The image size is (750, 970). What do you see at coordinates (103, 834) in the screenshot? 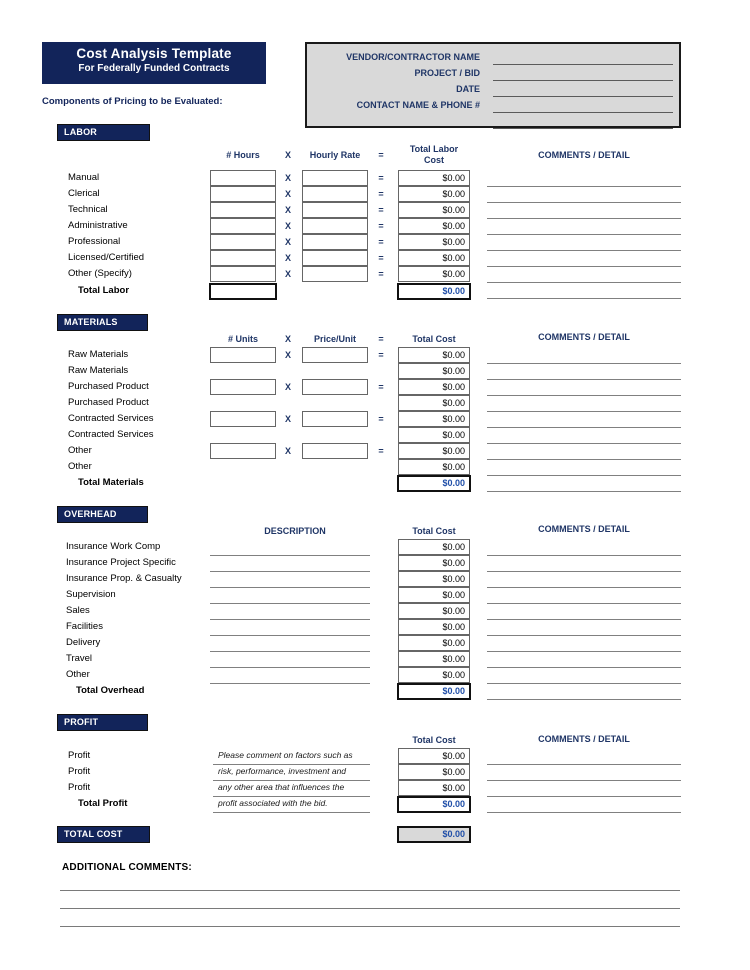
I see `section-header-total-cost: TOTAL COST` at bounding box center [103, 834].